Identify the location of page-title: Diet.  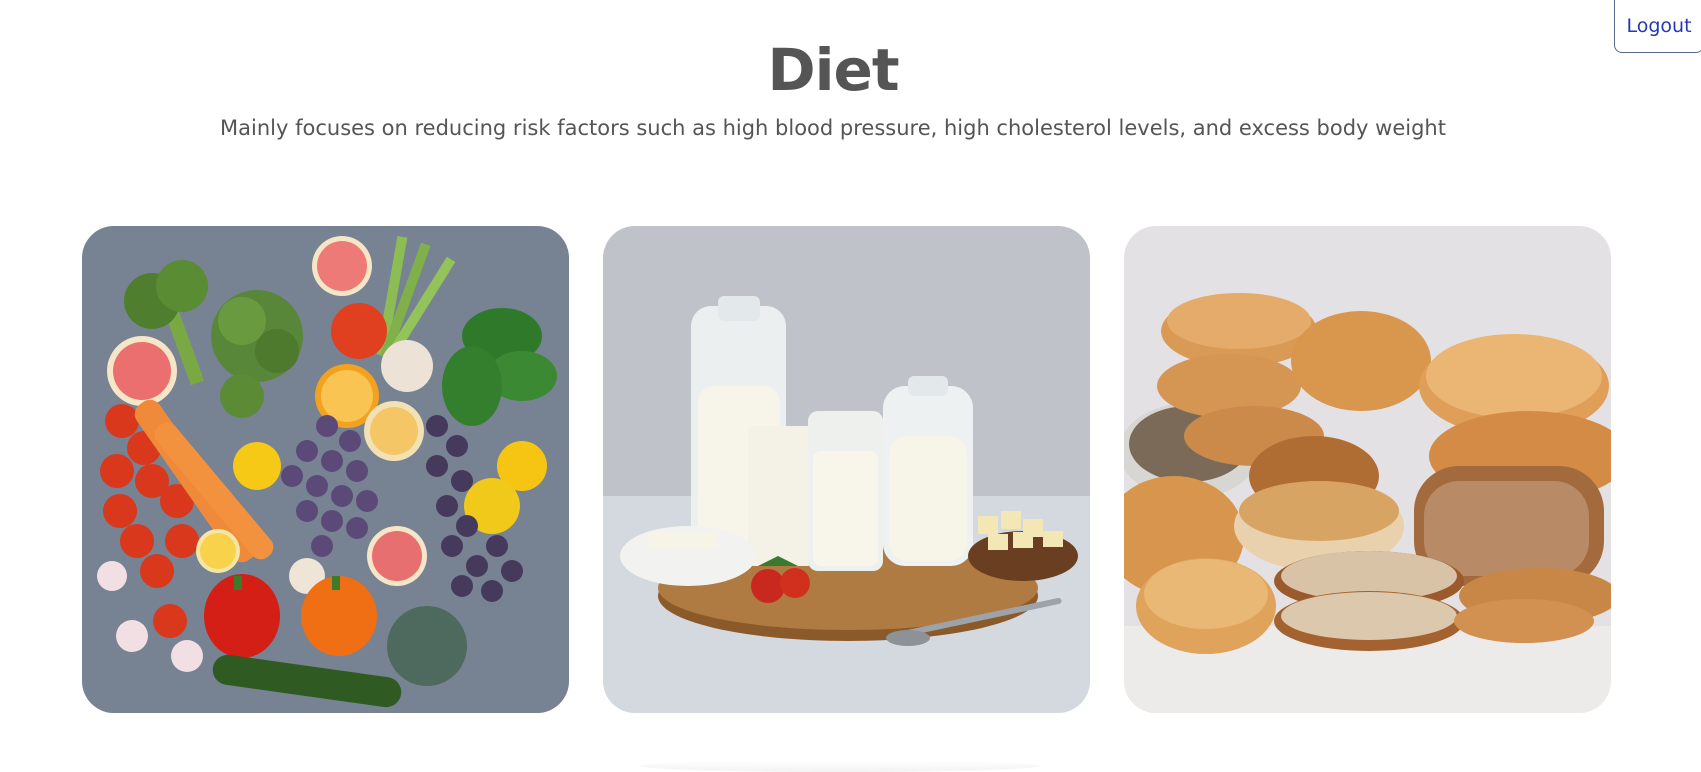
(833, 70).